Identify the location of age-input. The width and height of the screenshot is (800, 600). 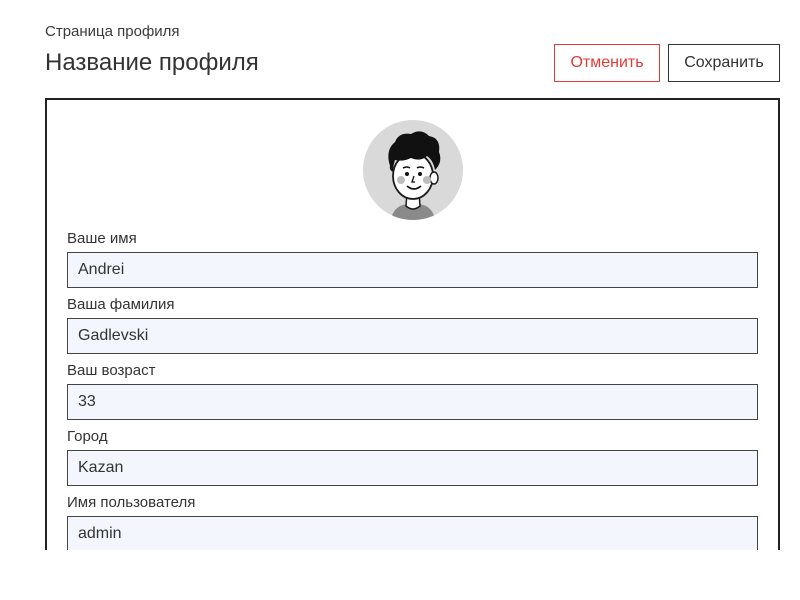
(412, 402).